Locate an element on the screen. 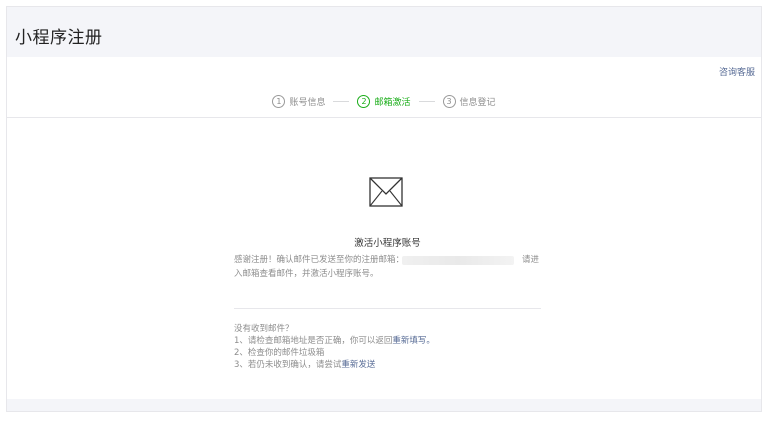  help-heading: 没有收到邮件？ is located at coordinates (264, 329).